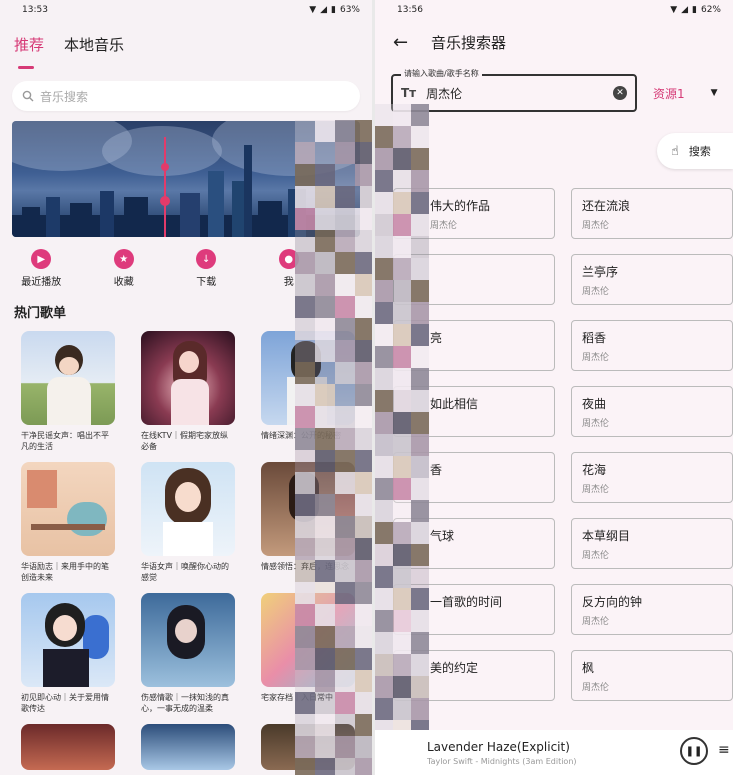 The width and height of the screenshot is (733, 775). Describe the element at coordinates (710, 10) in the screenshot. I see `battery-level: 62%` at that location.